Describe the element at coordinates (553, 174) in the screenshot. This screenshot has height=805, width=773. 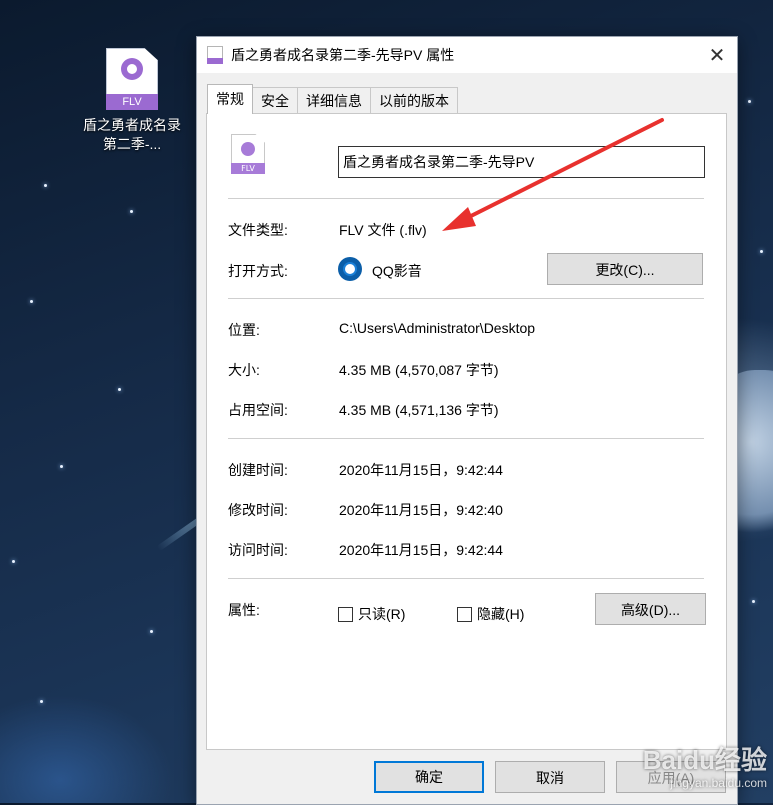
I see `annotation-arrow` at that location.